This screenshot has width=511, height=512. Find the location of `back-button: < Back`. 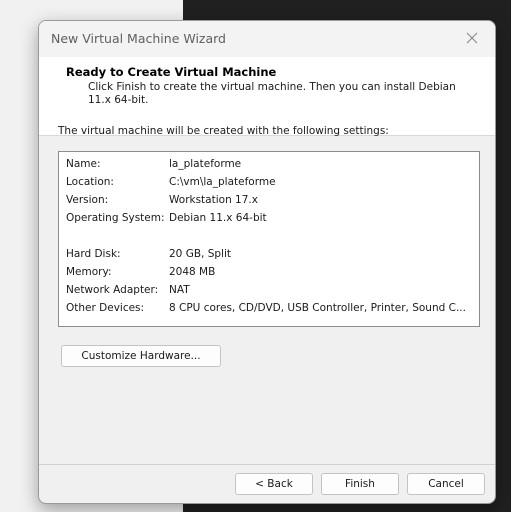

back-button: < Back is located at coordinates (274, 484).